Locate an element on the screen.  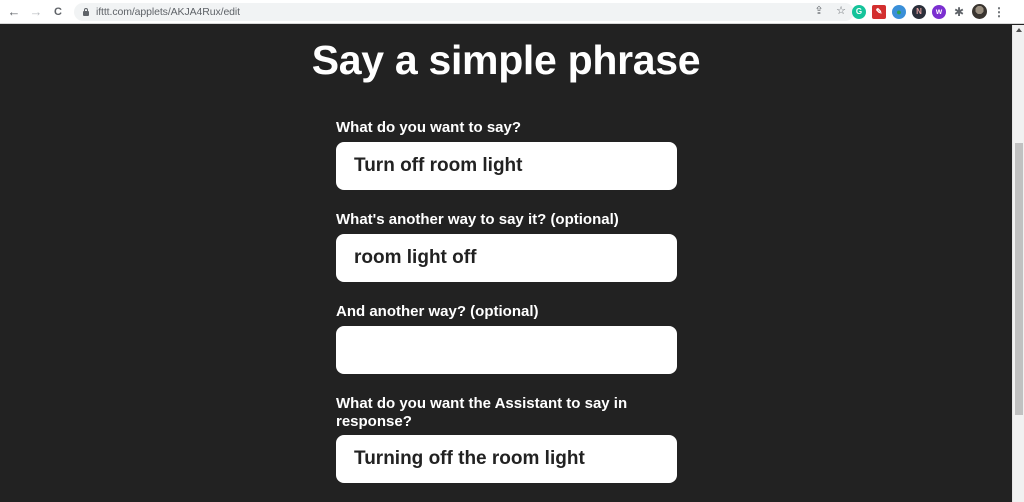
share-icon: ⇪ is located at coordinates (819, 10).